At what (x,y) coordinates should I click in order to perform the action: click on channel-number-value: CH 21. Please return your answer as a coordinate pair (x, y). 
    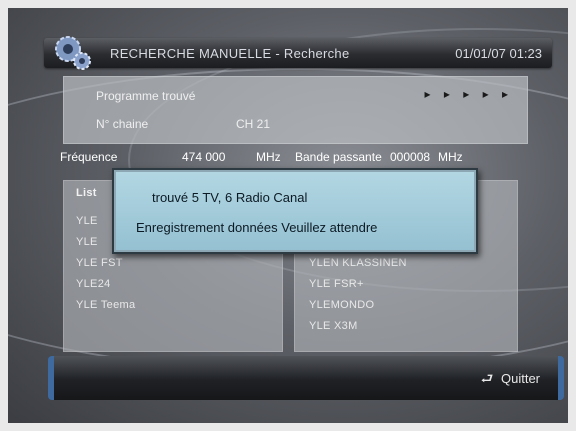
    Looking at the image, I should click on (253, 124).